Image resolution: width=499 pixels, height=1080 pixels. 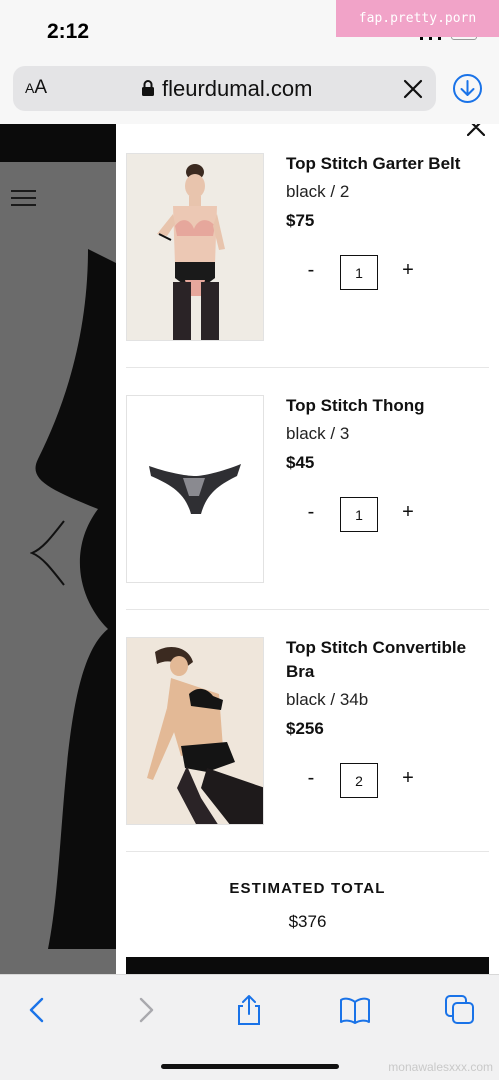 What do you see at coordinates (417, 18) in the screenshot?
I see `watermark-badge: fap.pretty.porn` at bounding box center [417, 18].